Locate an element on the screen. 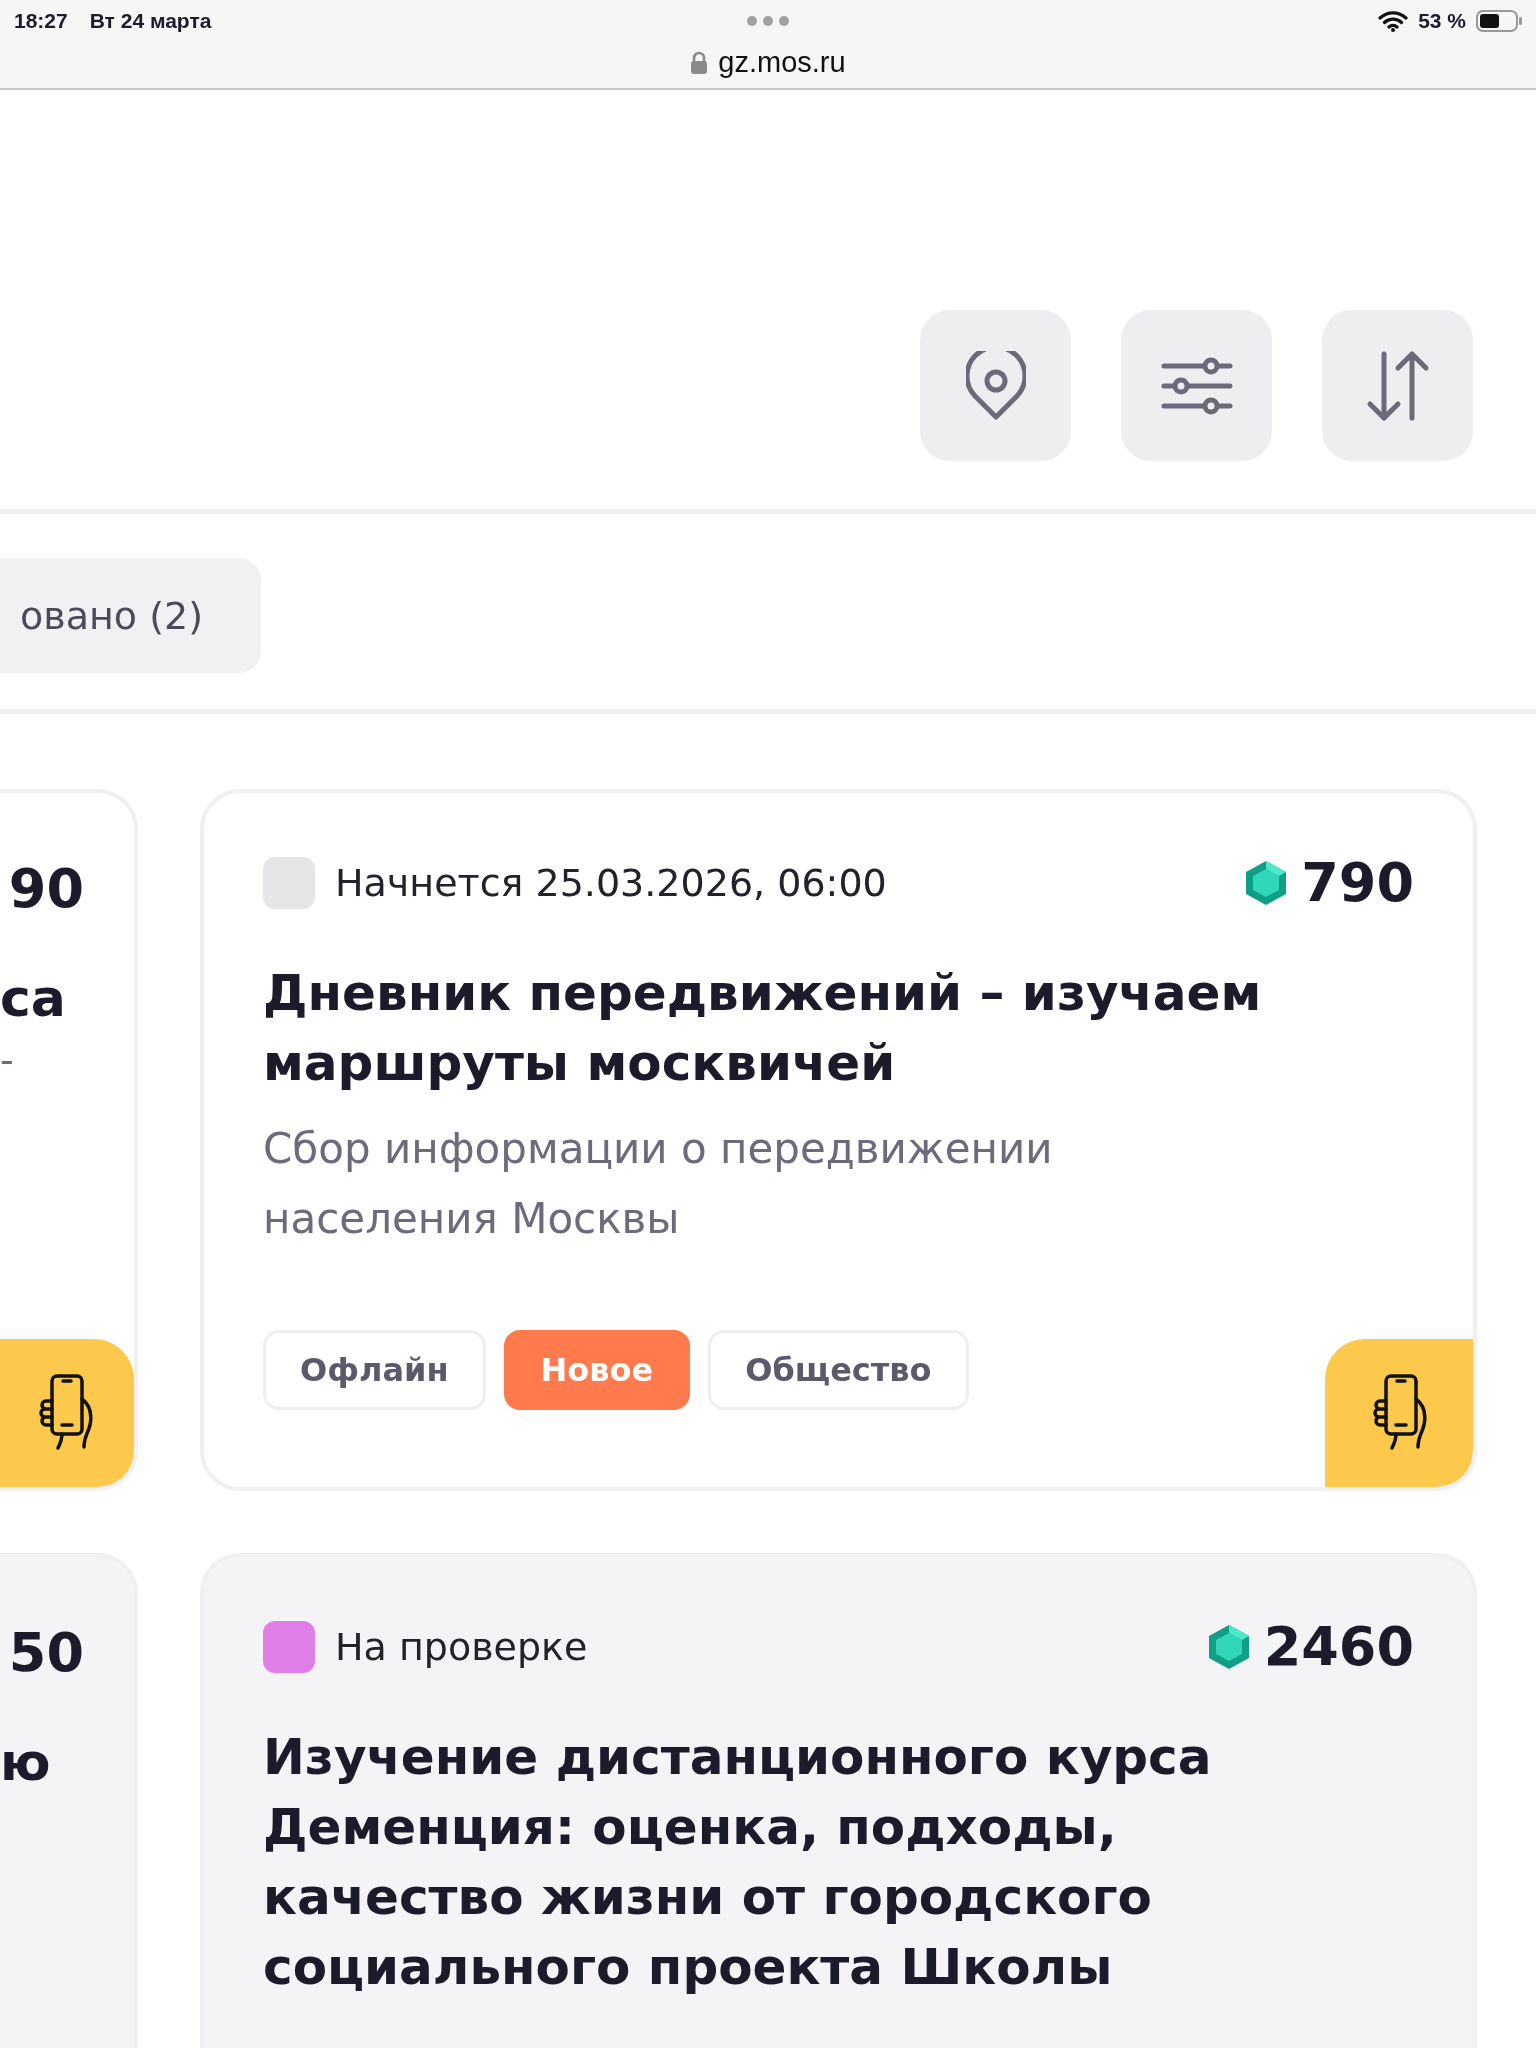 The width and height of the screenshot is (1536, 2048). date-label: Вт 24 марта is located at coordinates (150, 21).